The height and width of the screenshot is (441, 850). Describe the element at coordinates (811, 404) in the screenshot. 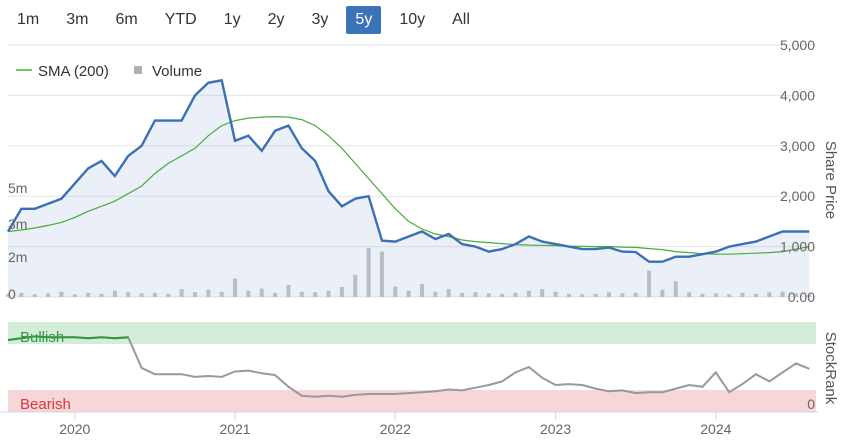

I see `stockrank-zero-tick: 0` at that location.